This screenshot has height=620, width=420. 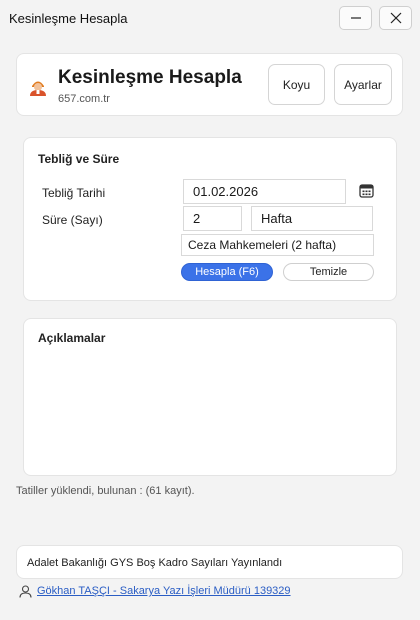 I want to click on calculate-button: Hesapla (F6), so click(x=227, y=272).